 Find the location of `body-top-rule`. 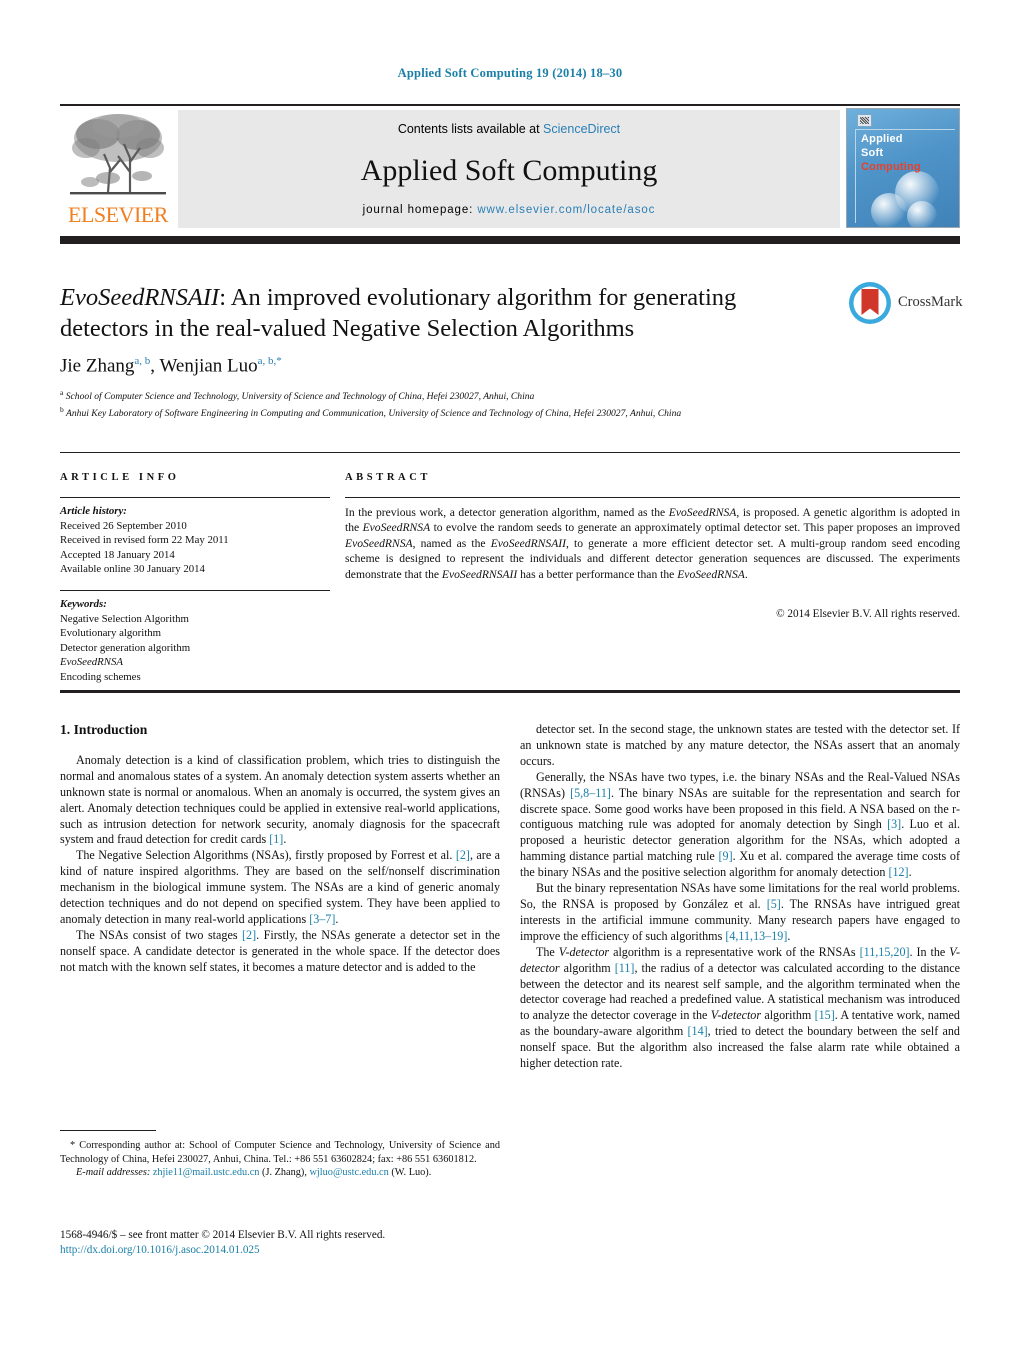

body-top-rule is located at coordinates (510, 691).